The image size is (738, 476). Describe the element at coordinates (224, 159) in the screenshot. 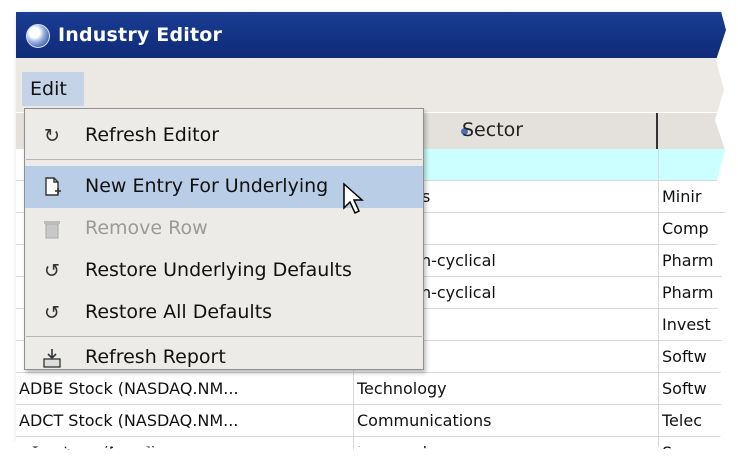

I see `menu-divider` at that location.